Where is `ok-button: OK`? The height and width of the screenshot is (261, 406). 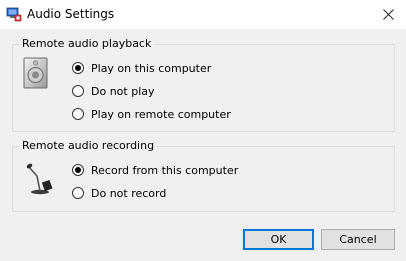
ok-button: OK is located at coordinates (278, 239).